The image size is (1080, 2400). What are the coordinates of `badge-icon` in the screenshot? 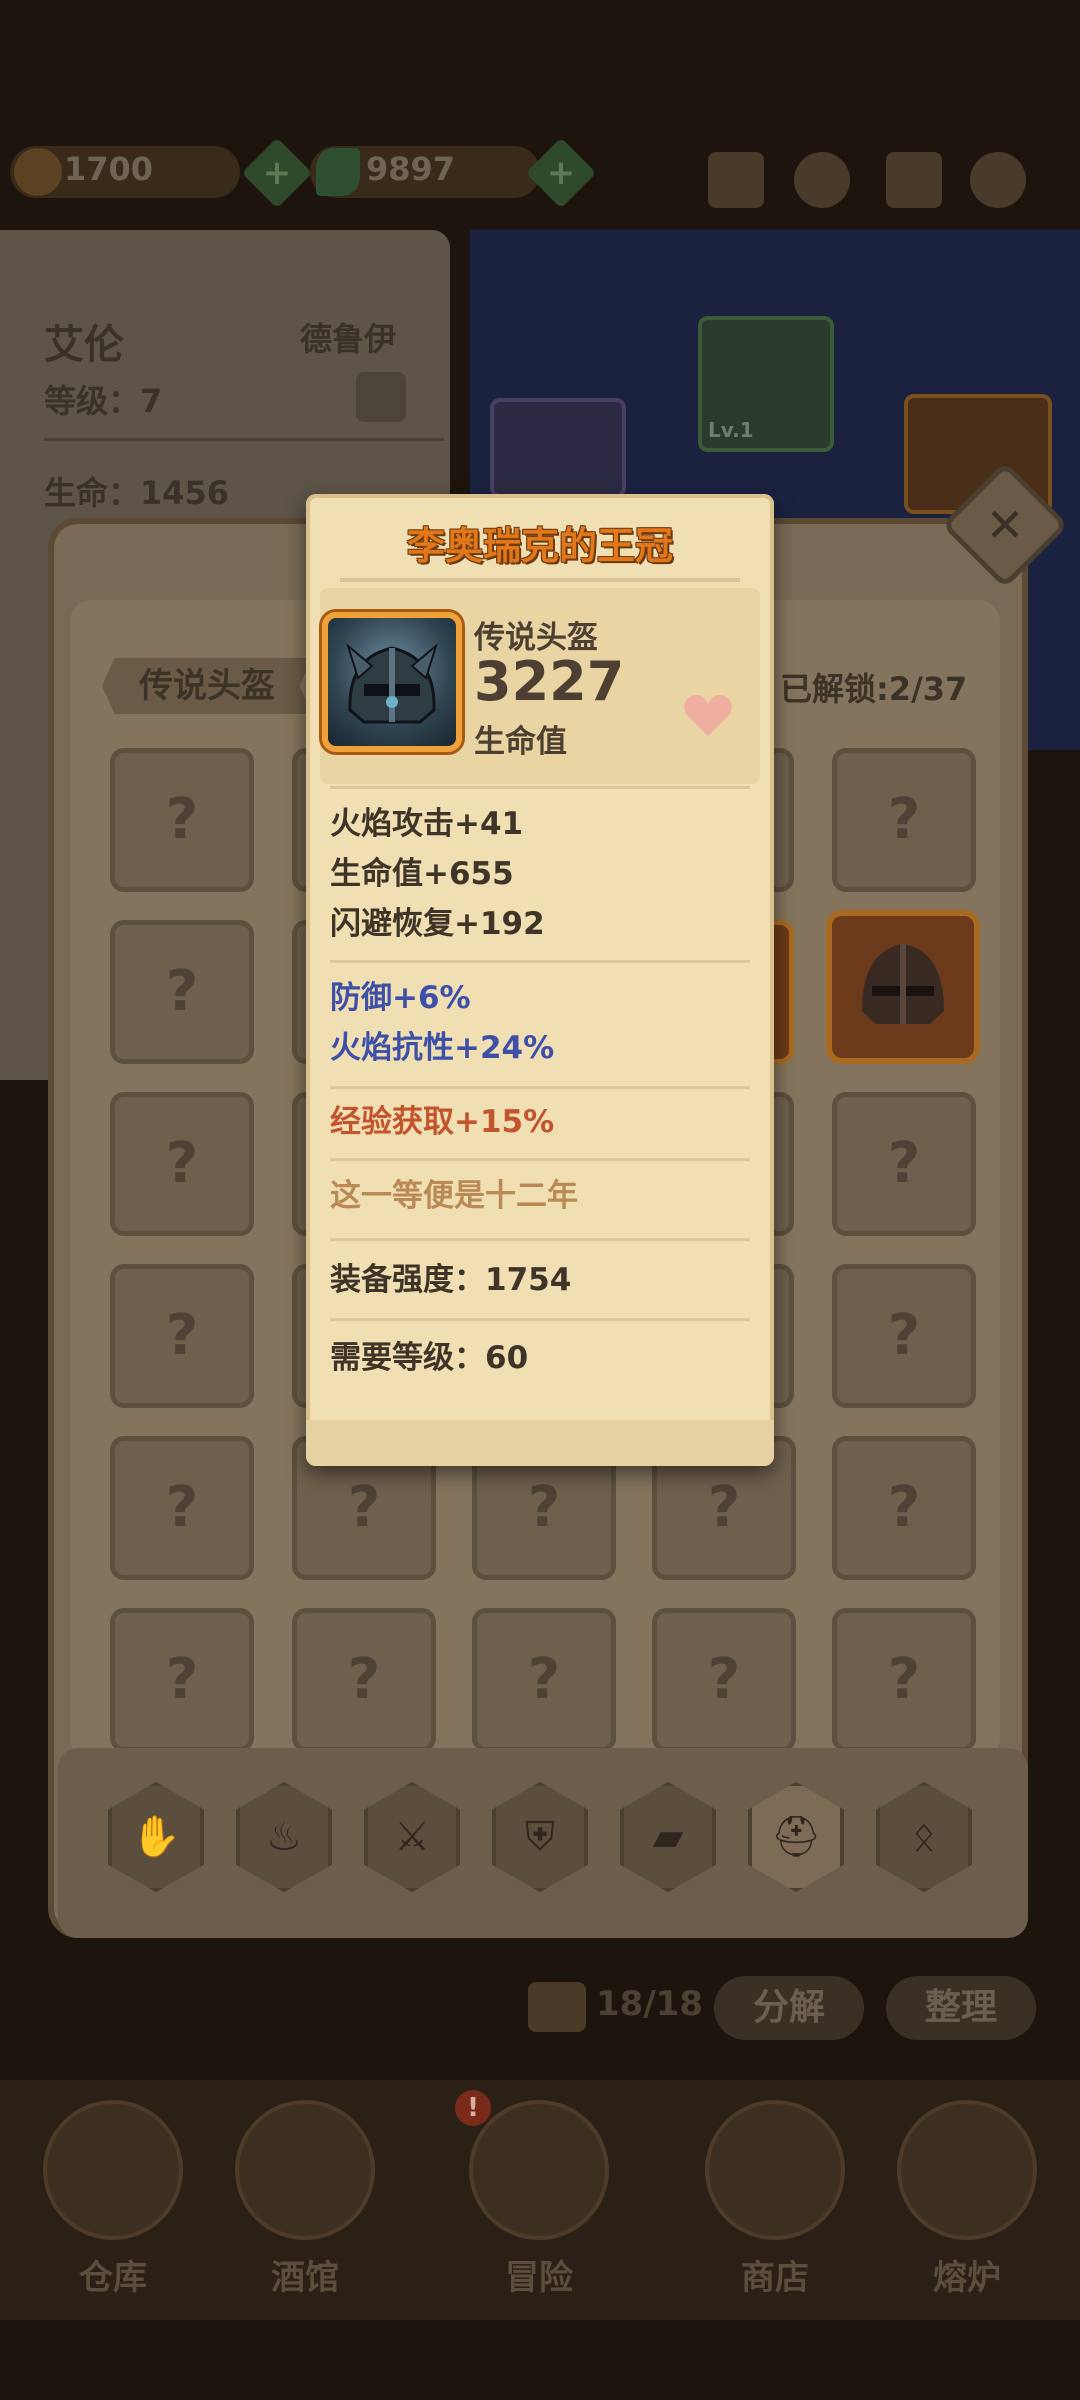 It's located at (822, 180).